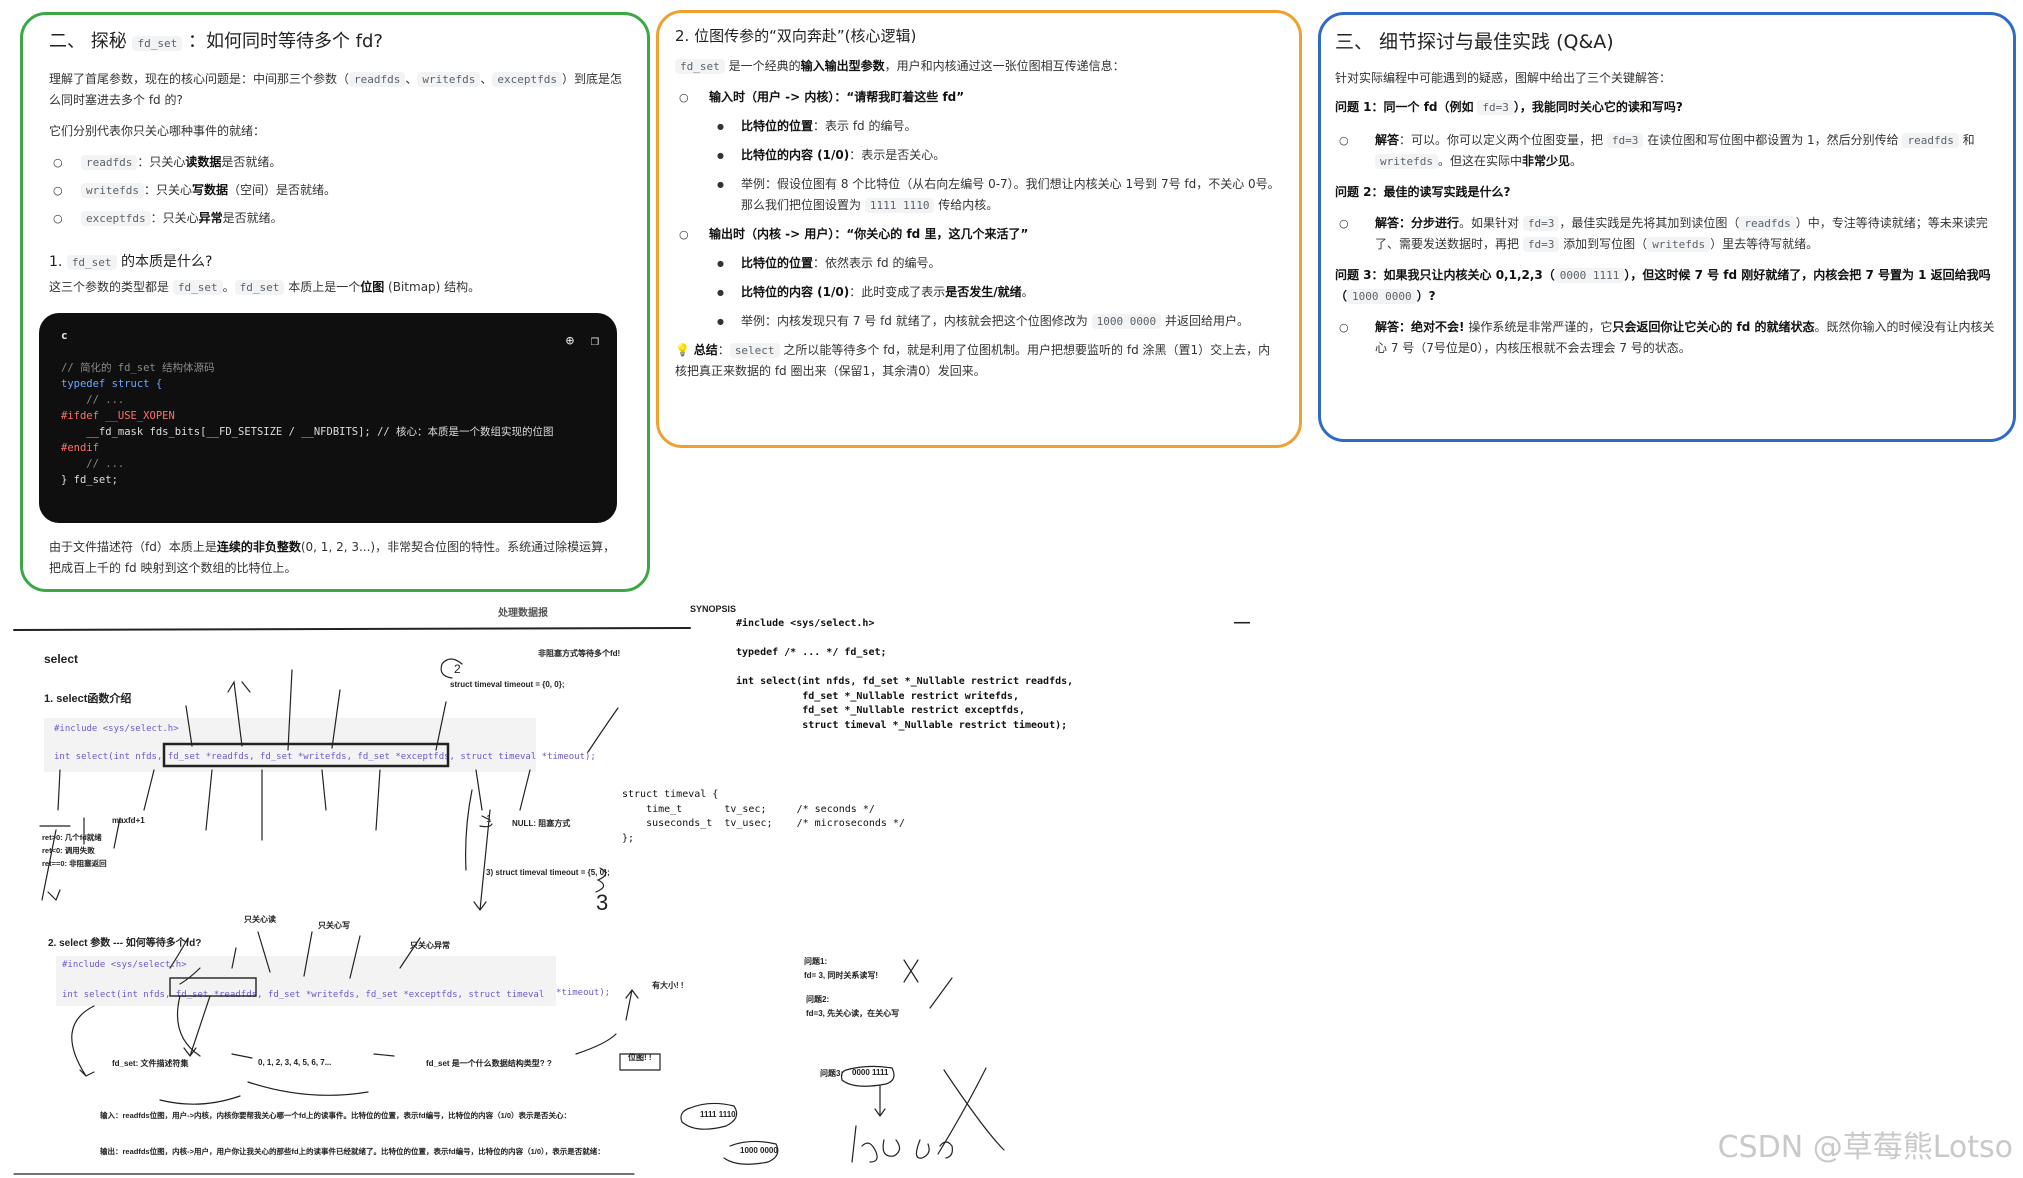 The width and height of the screenshot is (2023, 1178). What do you see at coordinates (978, 234) in the screenshot?
I see `output-direction: 输出时（内核 -> 用户）：“你关心的 fd 里，这几个来活了”` at bounding box center [978, 234].